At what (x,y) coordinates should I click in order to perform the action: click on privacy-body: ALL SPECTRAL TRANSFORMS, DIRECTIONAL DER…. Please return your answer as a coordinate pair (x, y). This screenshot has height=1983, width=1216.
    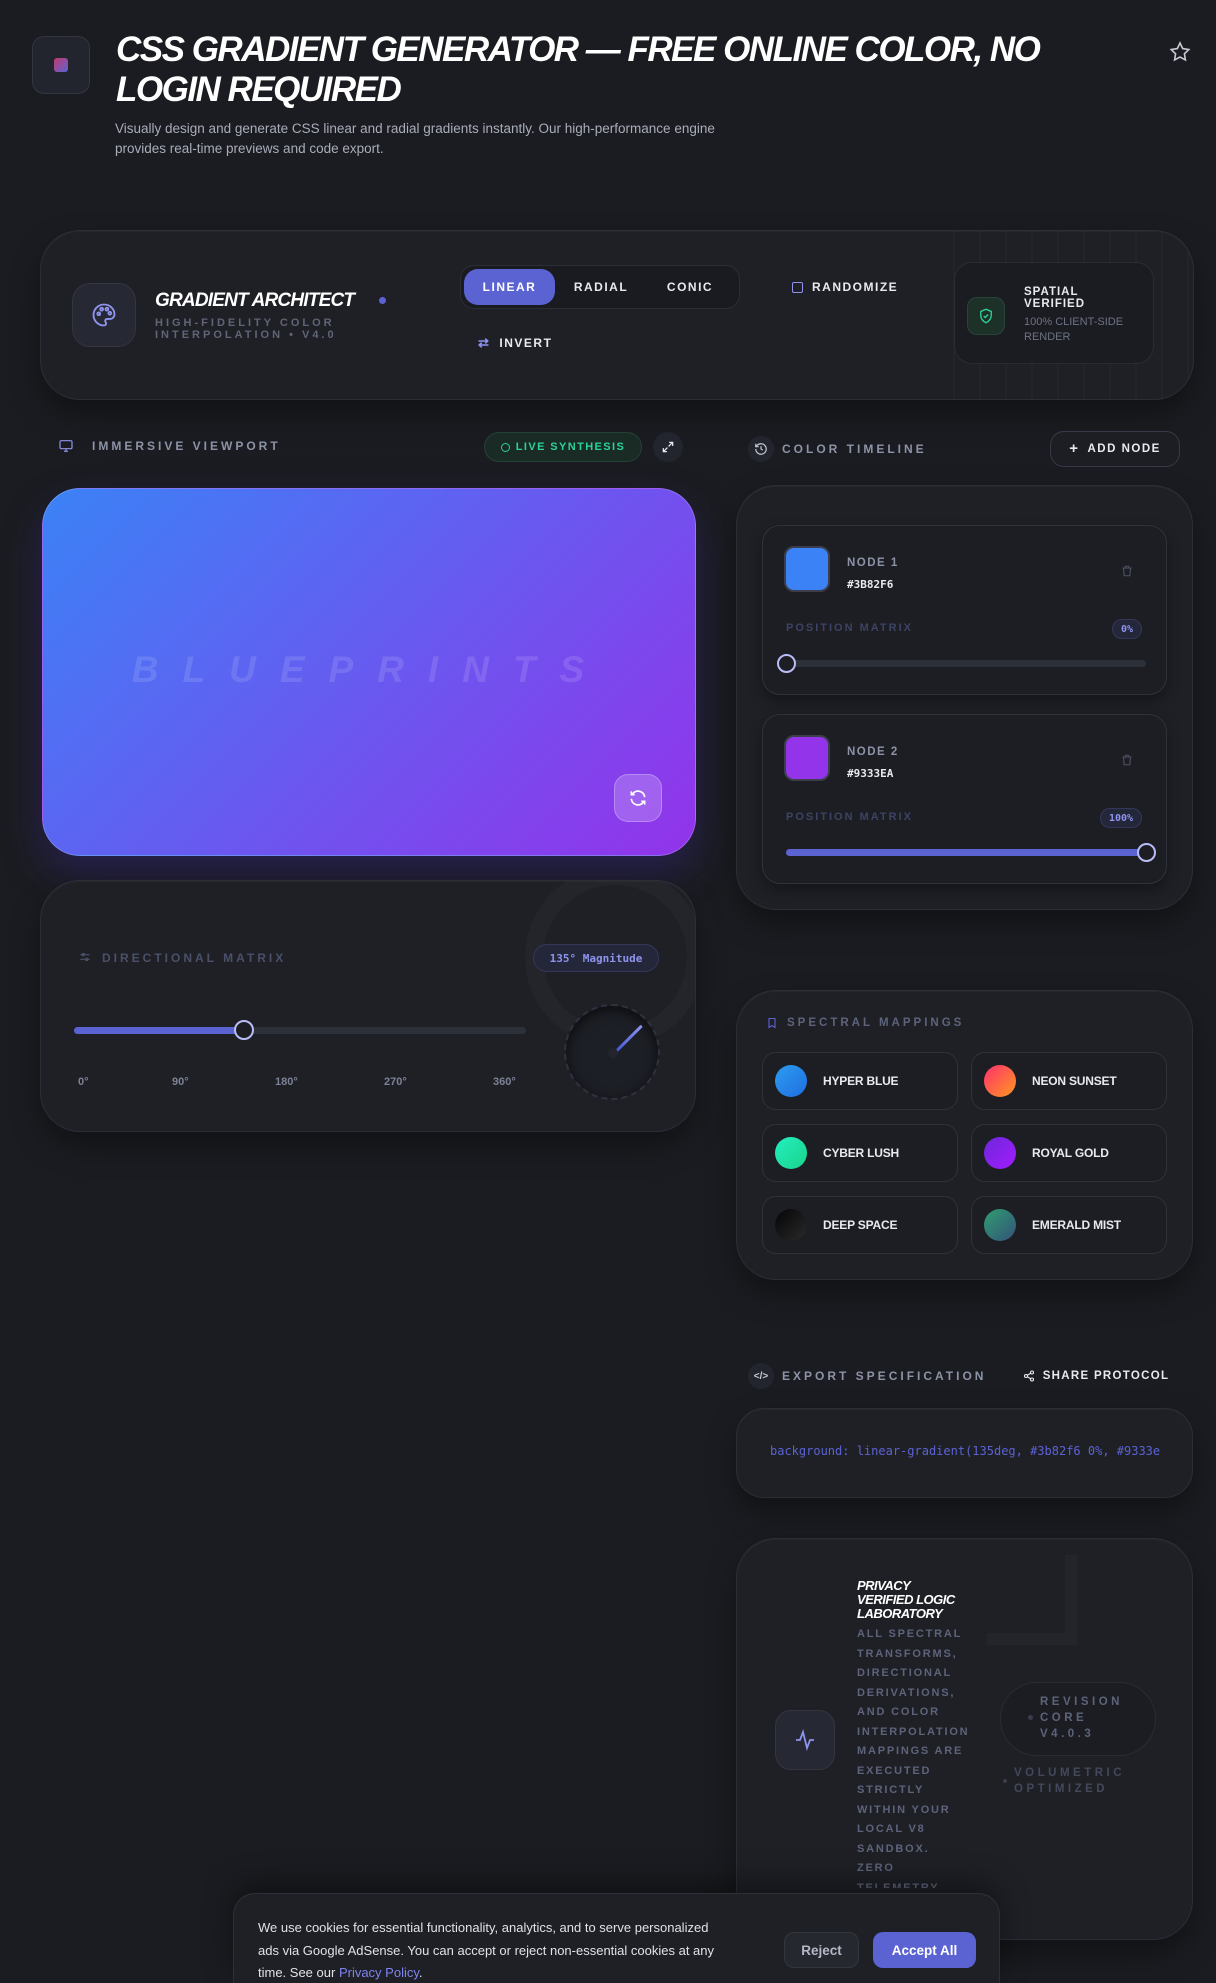
    Looking at the image, I should click on (913, 1756).